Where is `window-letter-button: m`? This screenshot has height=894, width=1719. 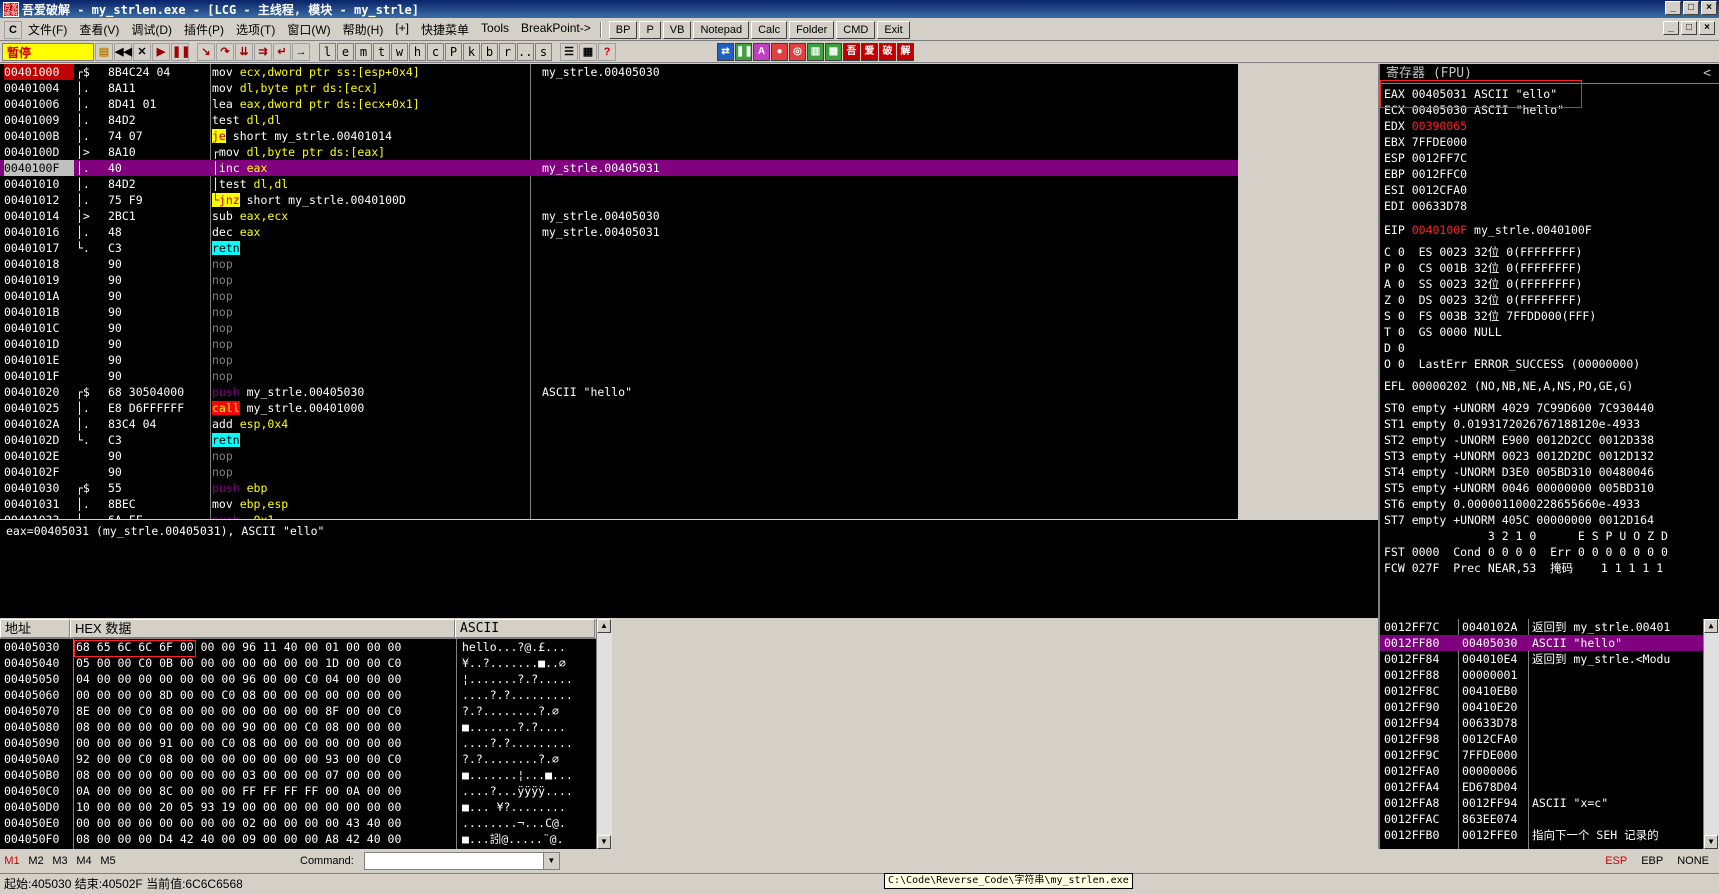 window-letter-button: m is located at coordinates (363, 51).